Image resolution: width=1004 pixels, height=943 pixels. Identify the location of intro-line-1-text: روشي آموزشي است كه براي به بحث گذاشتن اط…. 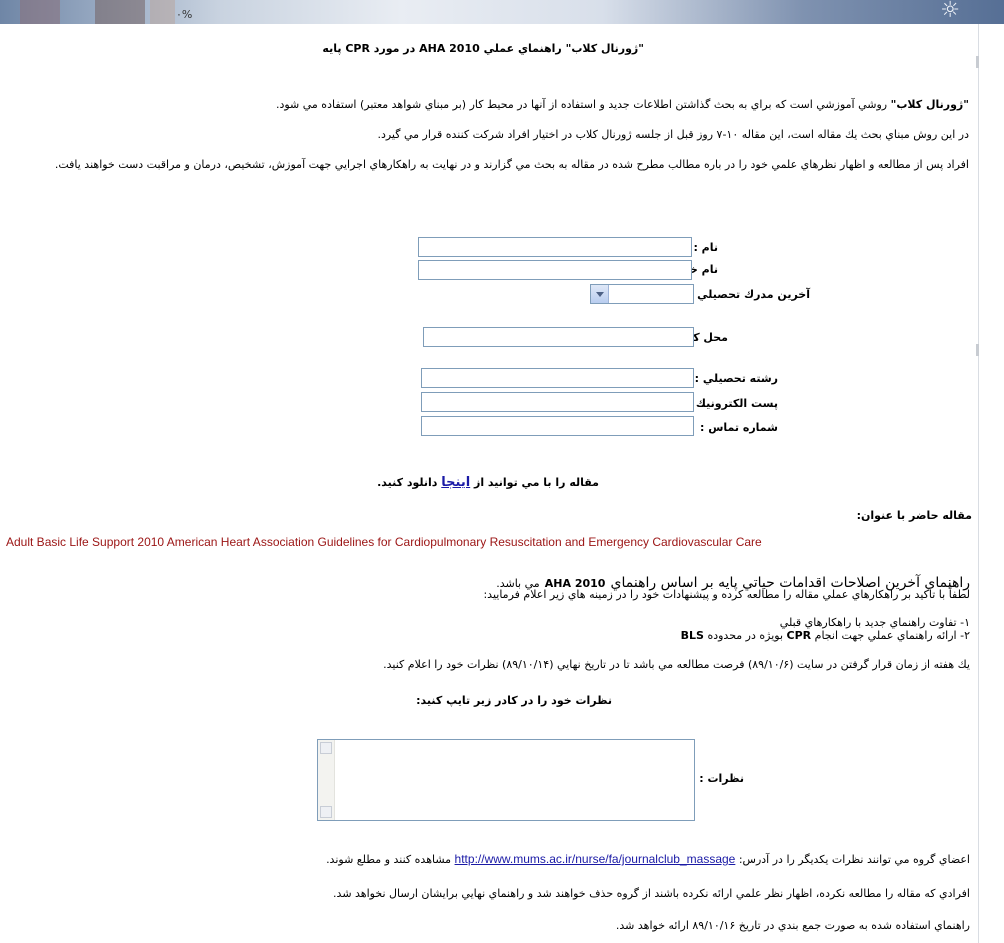
(583, 104).